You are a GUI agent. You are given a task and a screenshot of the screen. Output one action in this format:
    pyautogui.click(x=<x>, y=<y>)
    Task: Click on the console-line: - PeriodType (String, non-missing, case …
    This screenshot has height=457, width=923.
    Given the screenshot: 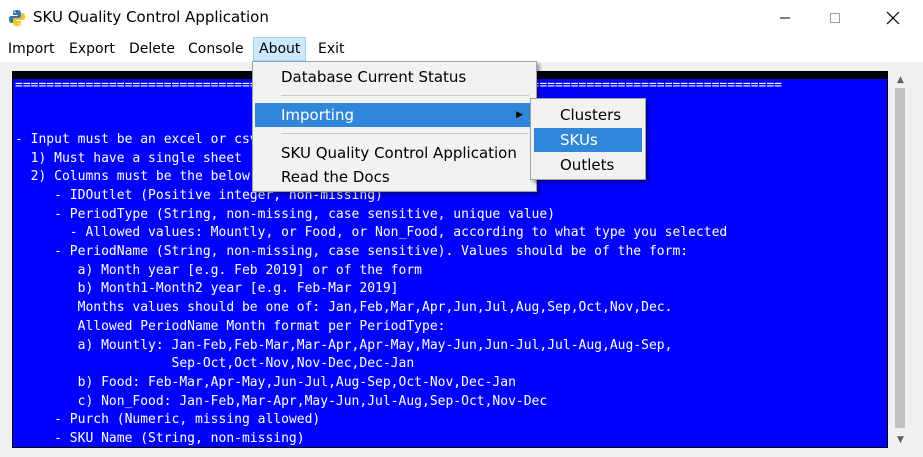 What is the action you would take?
    pyautogui.click(x=285, y=214)
    